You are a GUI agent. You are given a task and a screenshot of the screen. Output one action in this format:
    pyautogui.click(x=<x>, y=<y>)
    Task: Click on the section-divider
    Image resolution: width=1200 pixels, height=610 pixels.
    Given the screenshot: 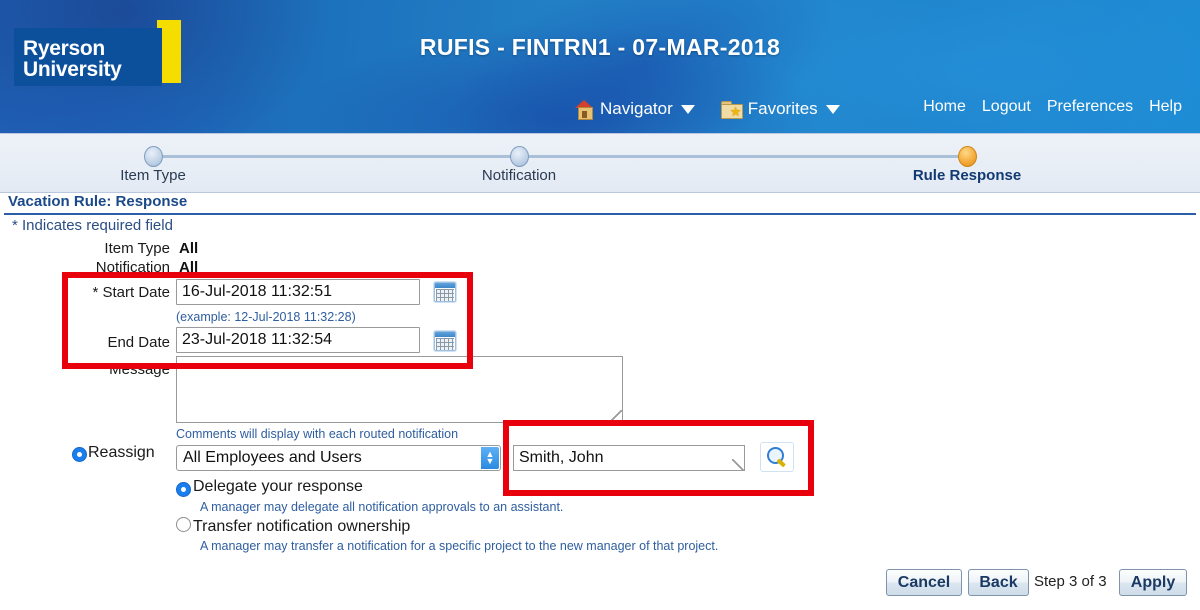 What is the action you would take?
    pyautogui.click(x=600, y=214)
    